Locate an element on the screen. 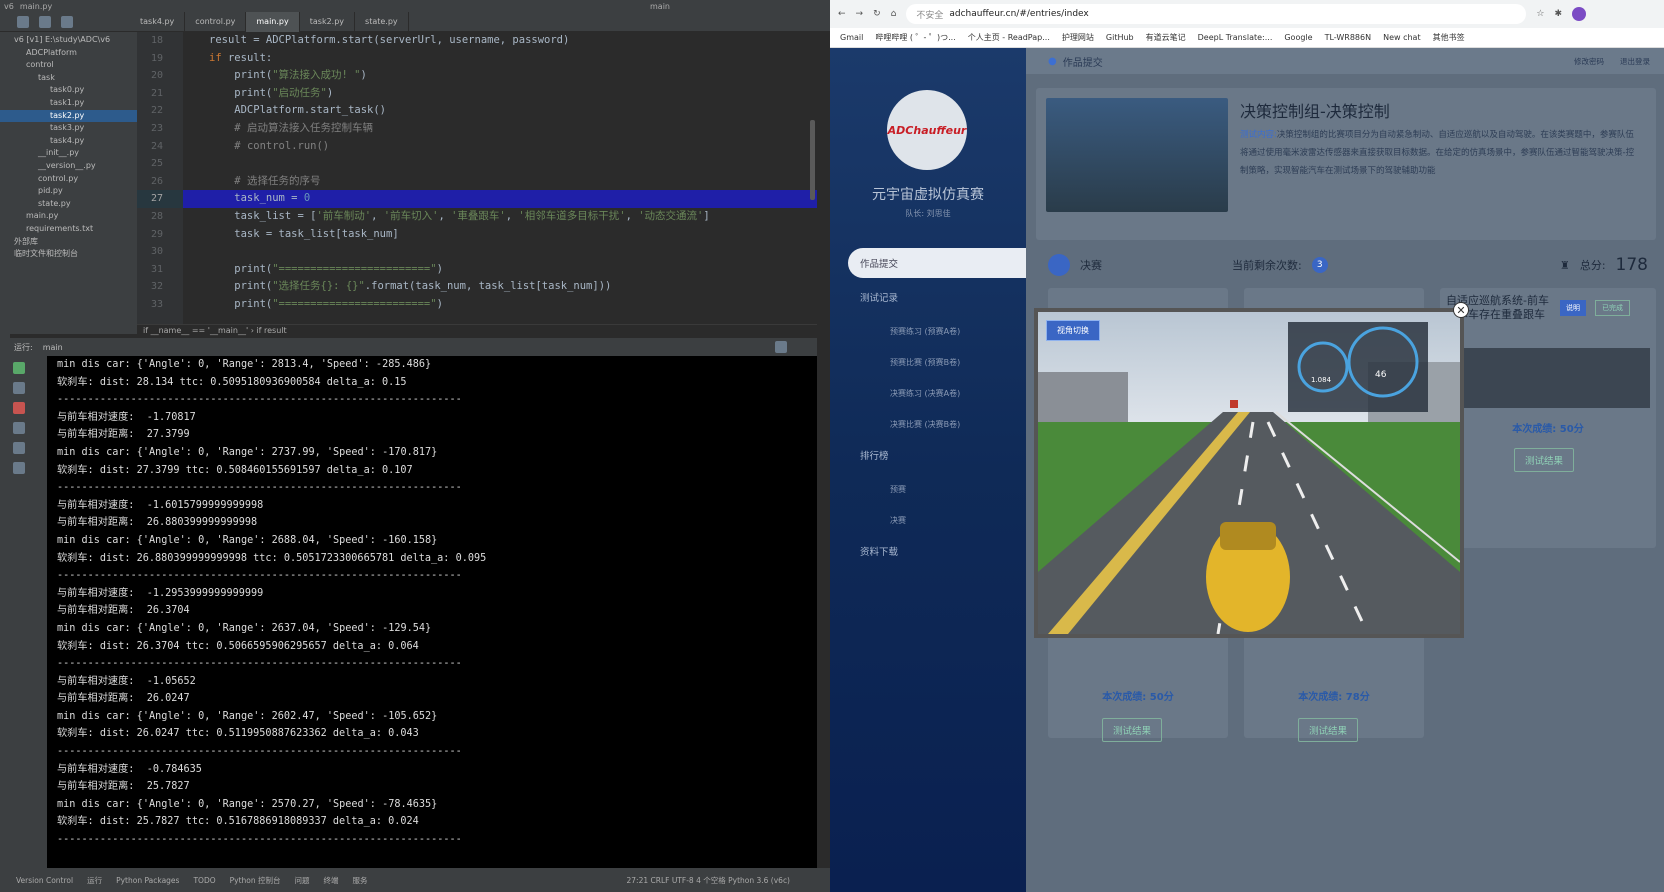 This screenshot has width=1664, height=892. tab-main: main.py is located at coordinates (273, 21).